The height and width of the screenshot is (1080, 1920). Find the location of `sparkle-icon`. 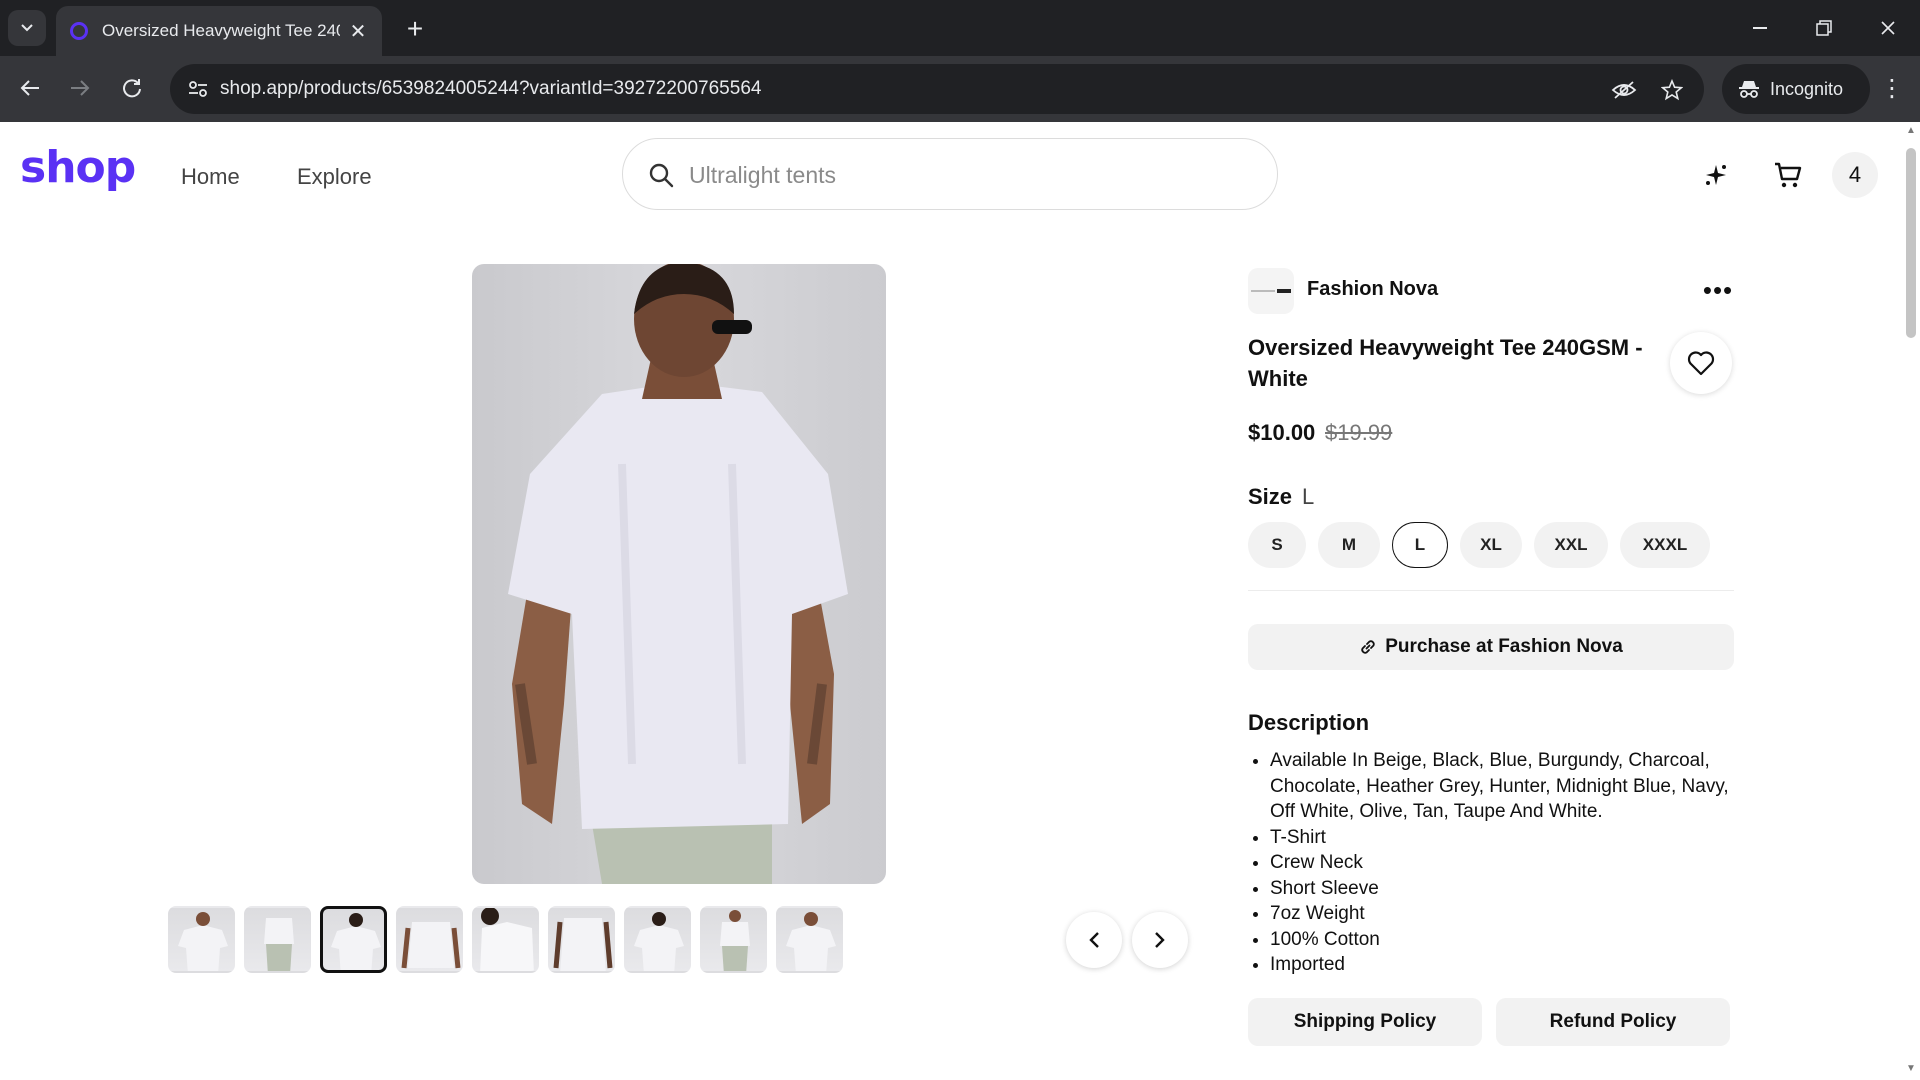

sparkle-icon is located at coordinates (1716, 175).